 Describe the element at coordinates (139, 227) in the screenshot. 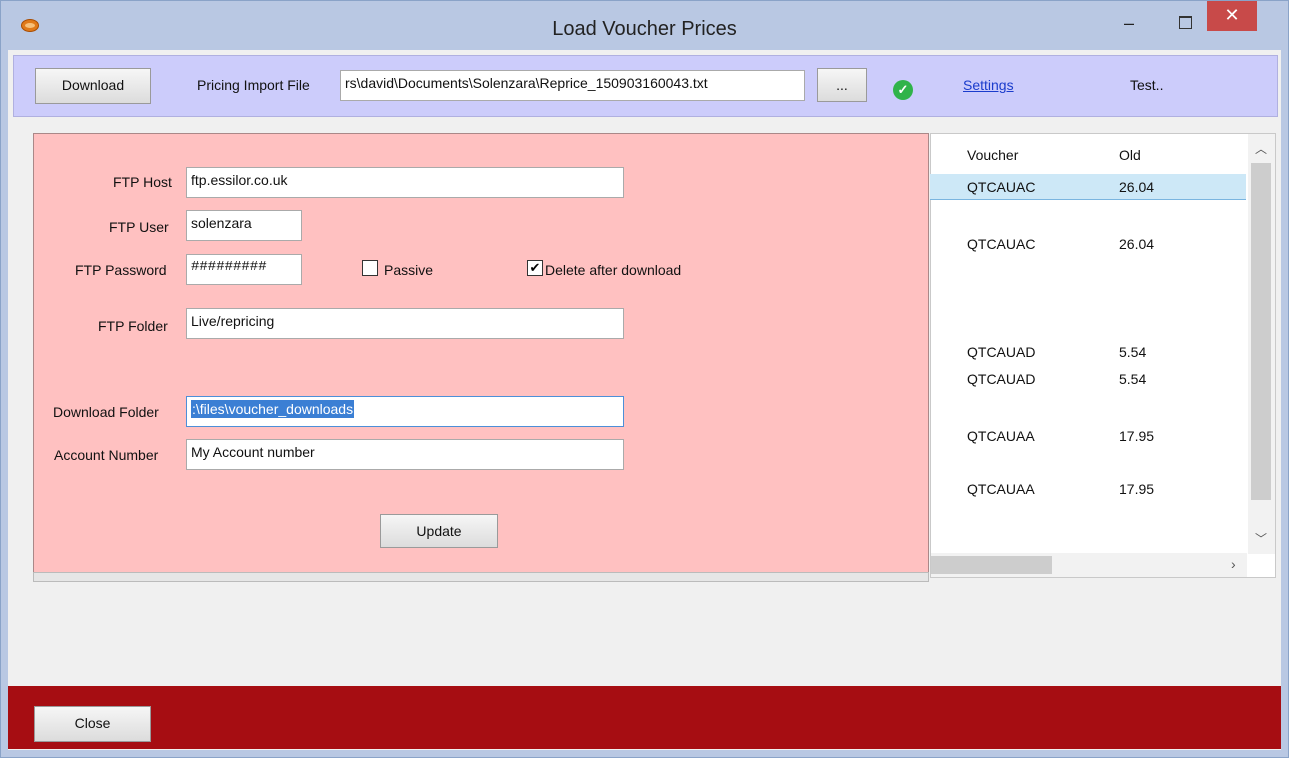

I see `ftp-user-label: FTP User` at that location.